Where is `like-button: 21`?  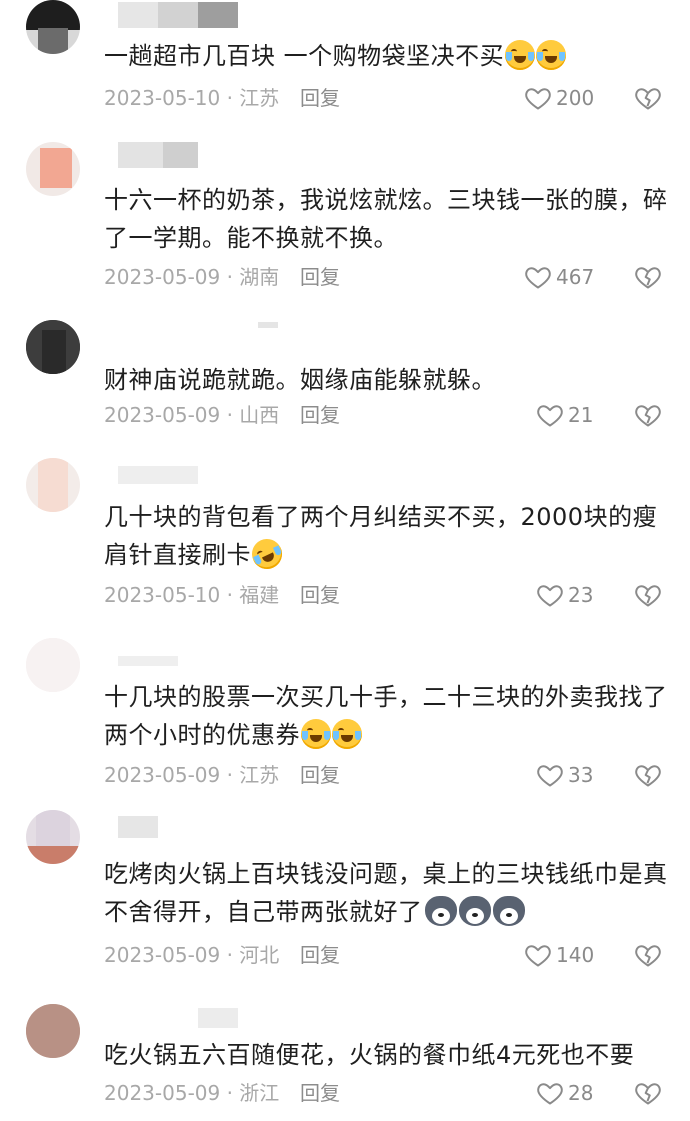
like-button: 21 is located at coordinates (564, 415).